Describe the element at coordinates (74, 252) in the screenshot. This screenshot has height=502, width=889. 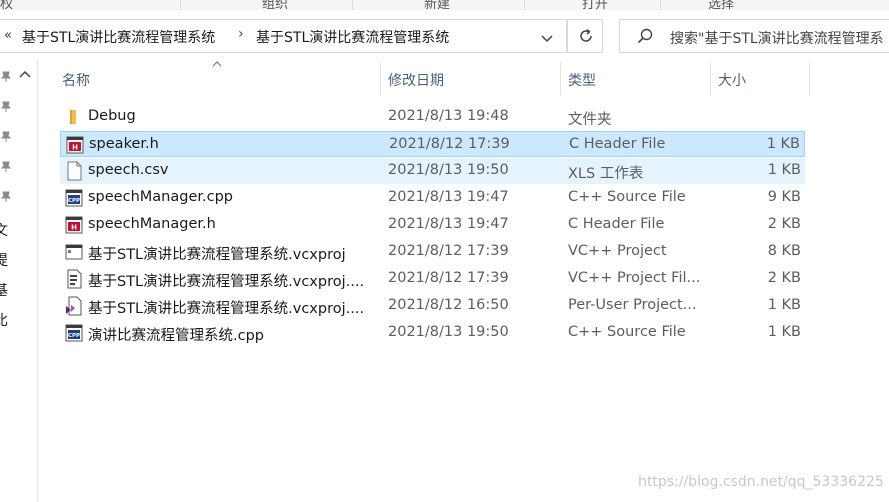
I see `vcxproj-file-icon` at that location.